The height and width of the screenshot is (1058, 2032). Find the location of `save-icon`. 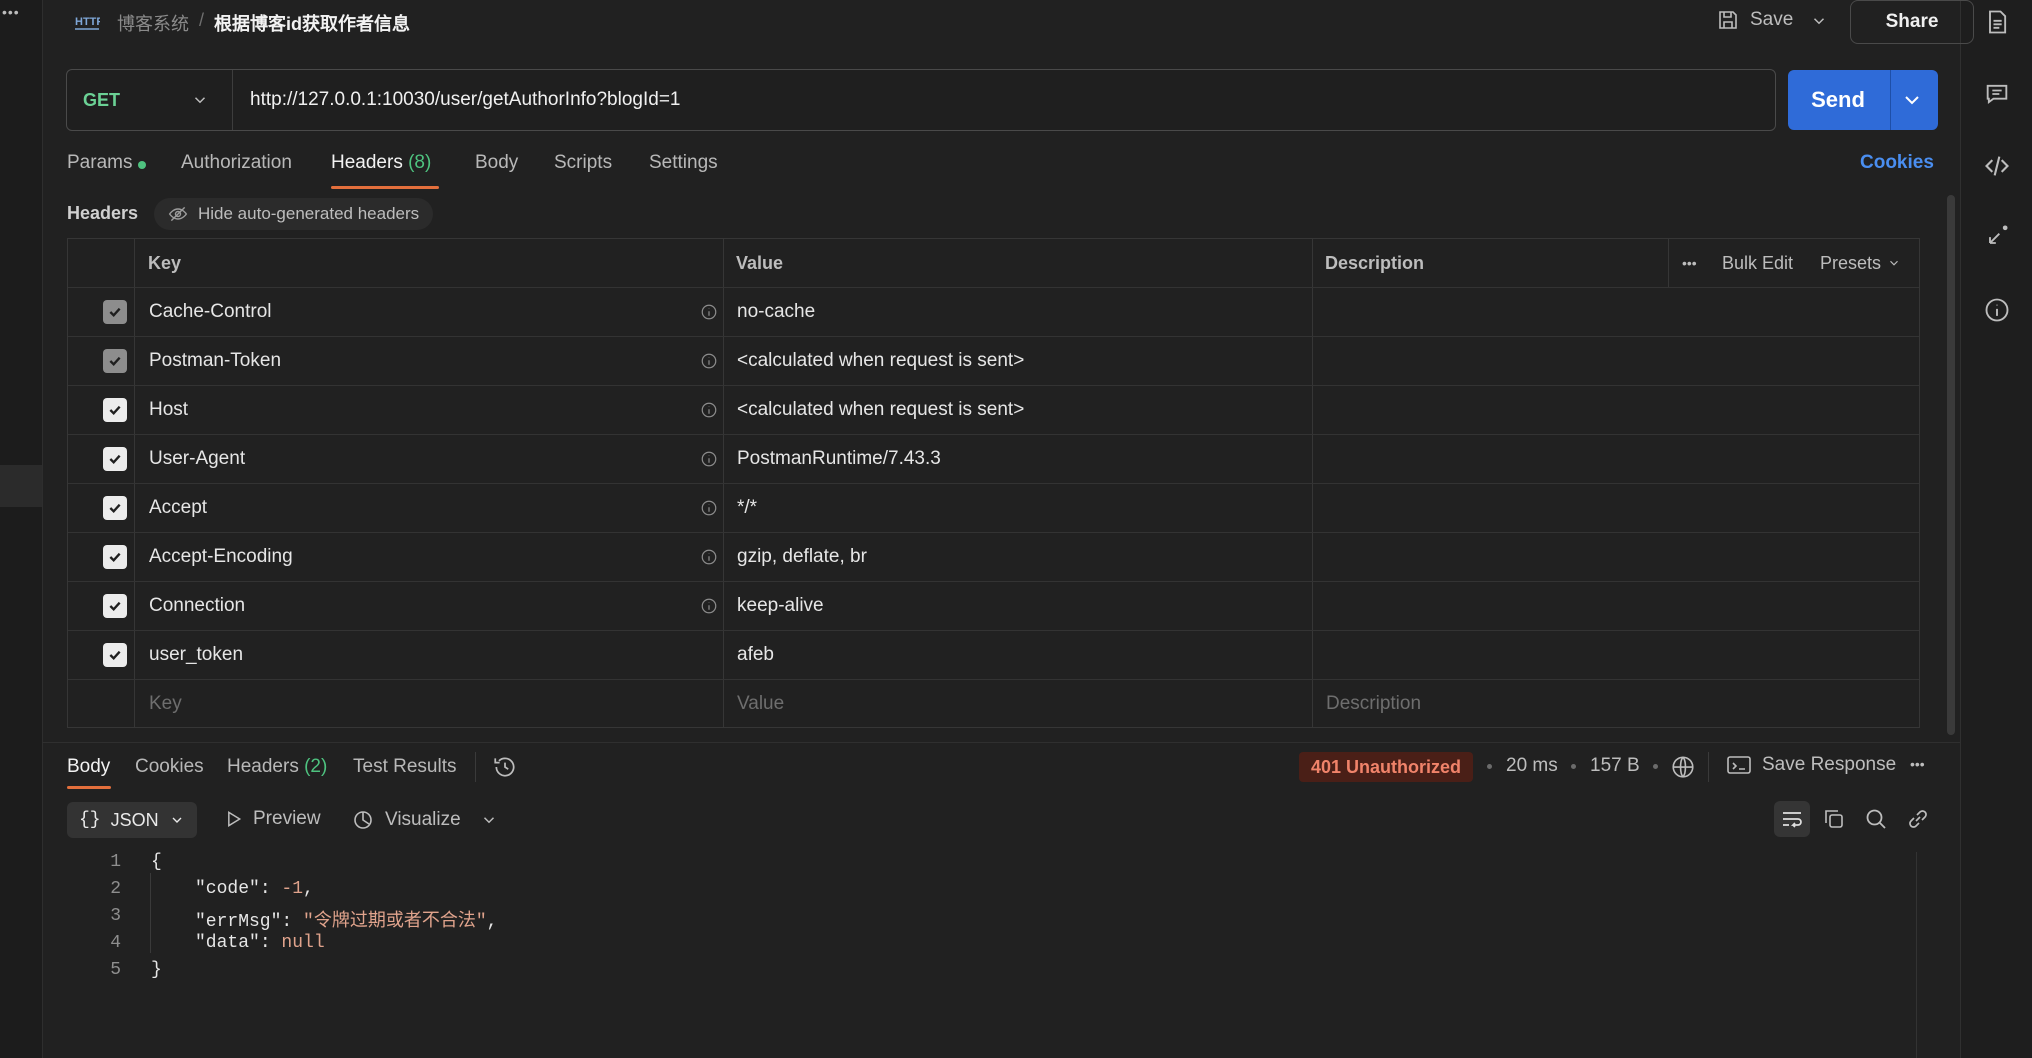

save-icon is located at coordinates (1728, 20).